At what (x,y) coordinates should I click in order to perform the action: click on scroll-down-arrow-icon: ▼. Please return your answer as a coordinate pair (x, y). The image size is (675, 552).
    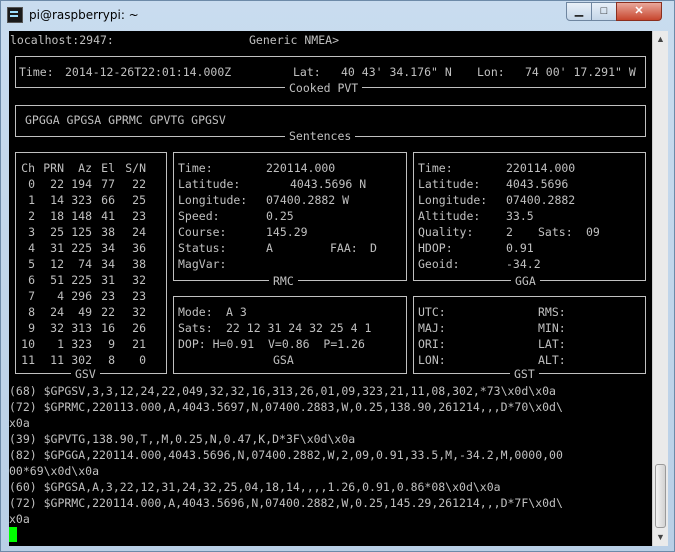
    Looking at the image, I should click on (660, 537).